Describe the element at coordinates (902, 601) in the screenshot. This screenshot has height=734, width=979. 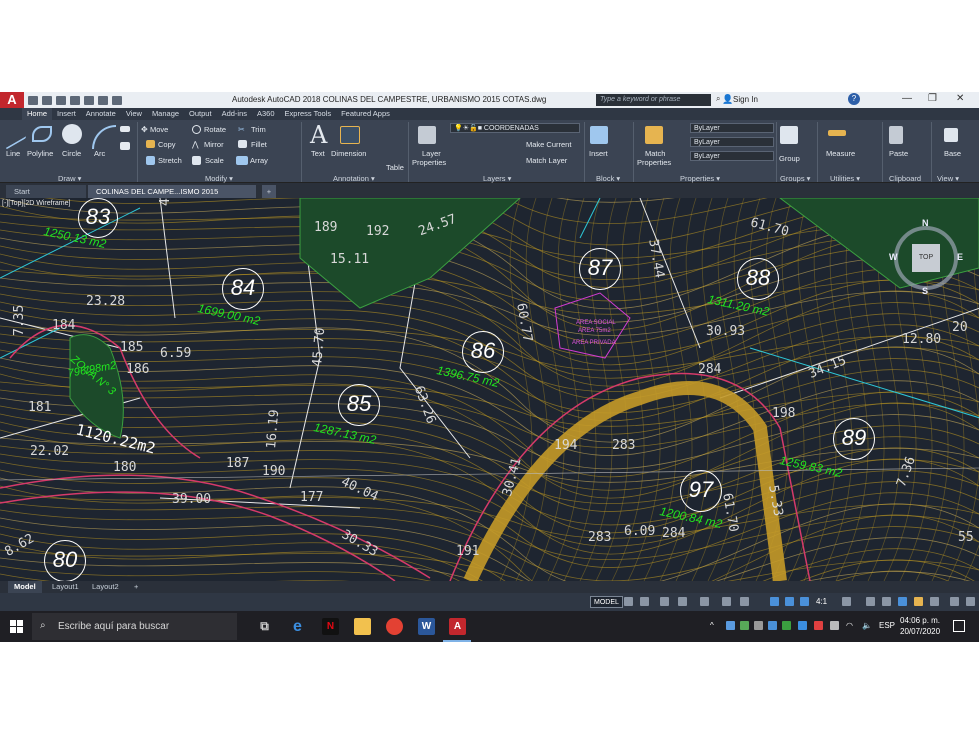
I see `hardware-acceleration-icon` at that location.